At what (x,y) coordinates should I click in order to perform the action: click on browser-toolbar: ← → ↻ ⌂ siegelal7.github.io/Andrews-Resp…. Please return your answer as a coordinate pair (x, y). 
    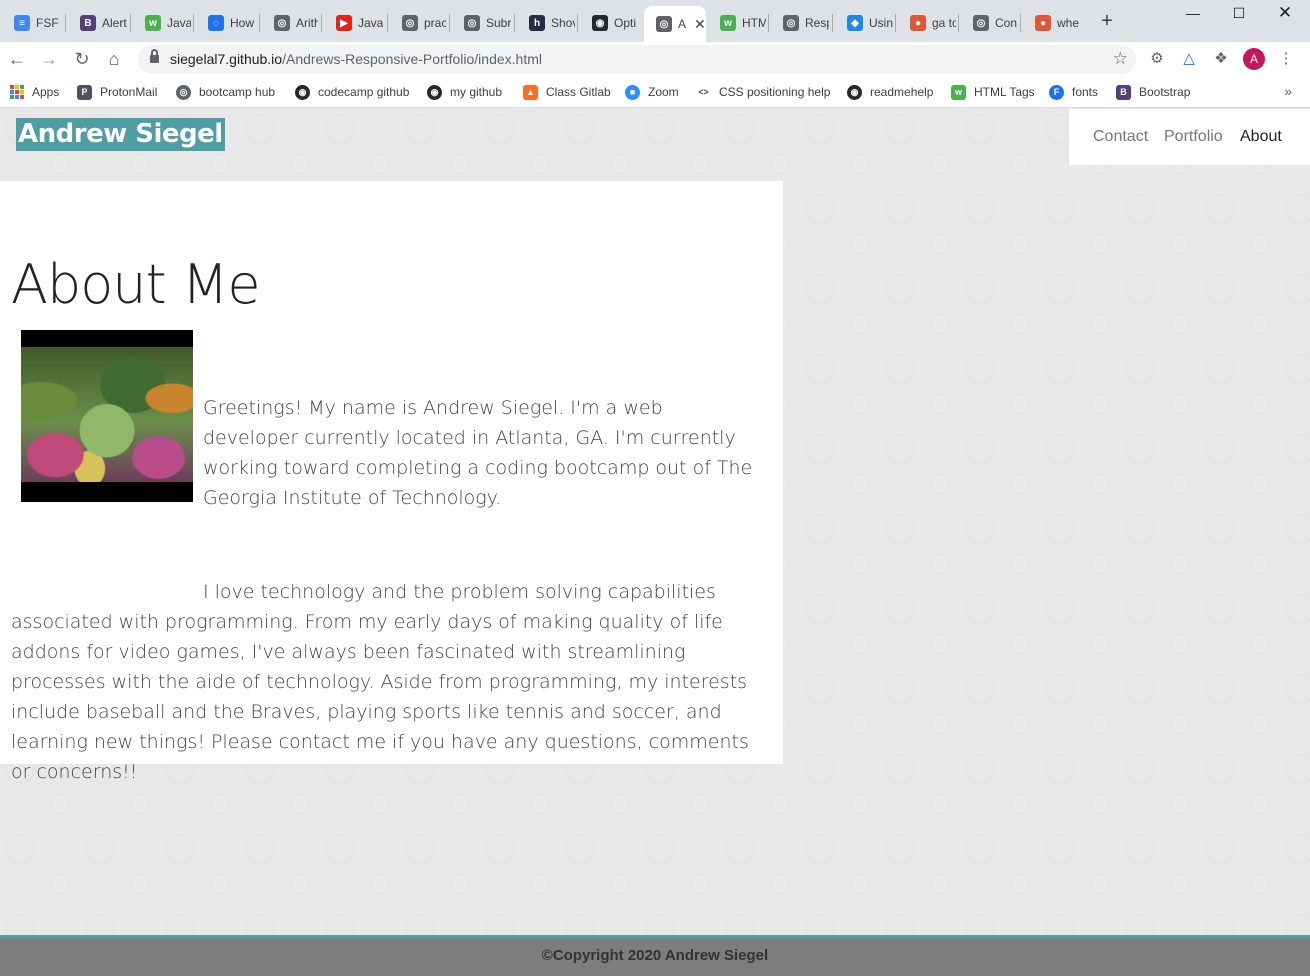
    Looking at the image, I should click on (655, 59).